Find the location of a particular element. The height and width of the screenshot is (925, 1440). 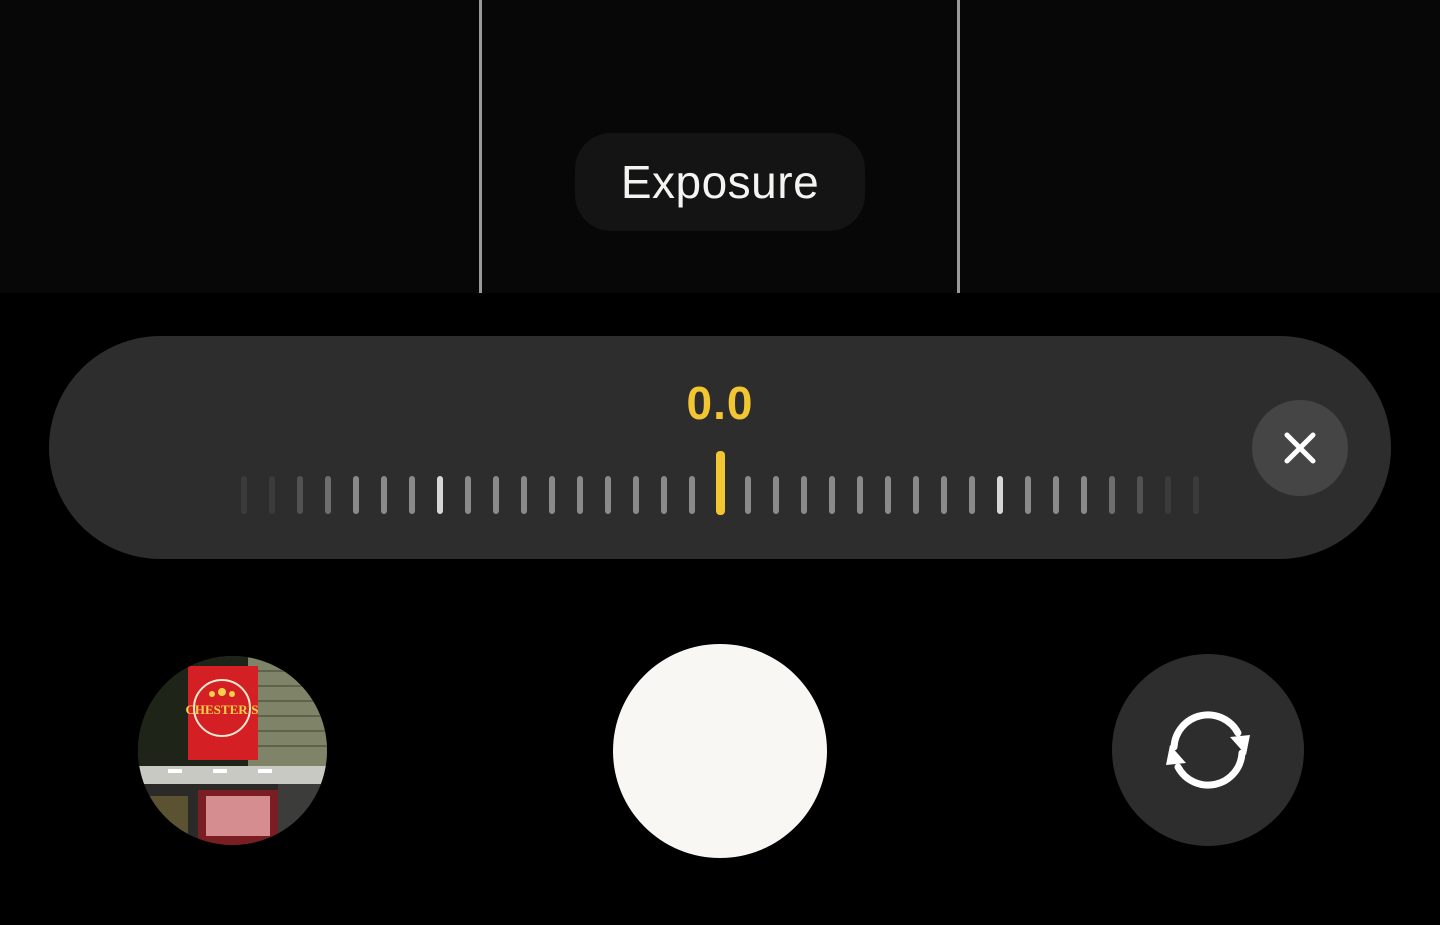

gallery-thumbnail-image: CHESTER'S is located at coordinates (232, 750).